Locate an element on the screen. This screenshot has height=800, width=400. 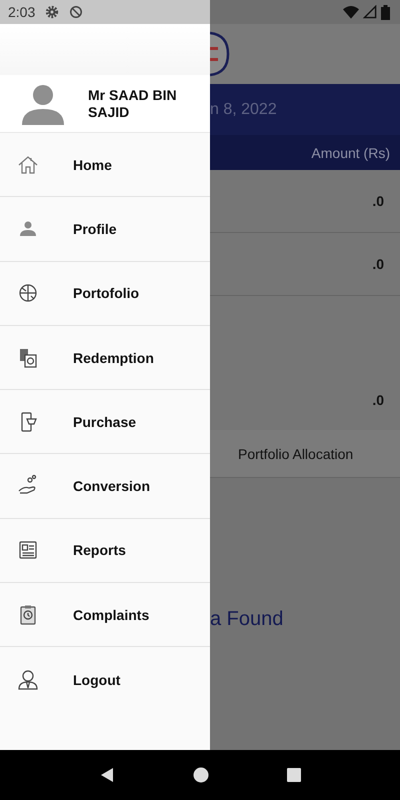
portfolio-tab: Portfolio Allocation is located at coordinates (305, 454).